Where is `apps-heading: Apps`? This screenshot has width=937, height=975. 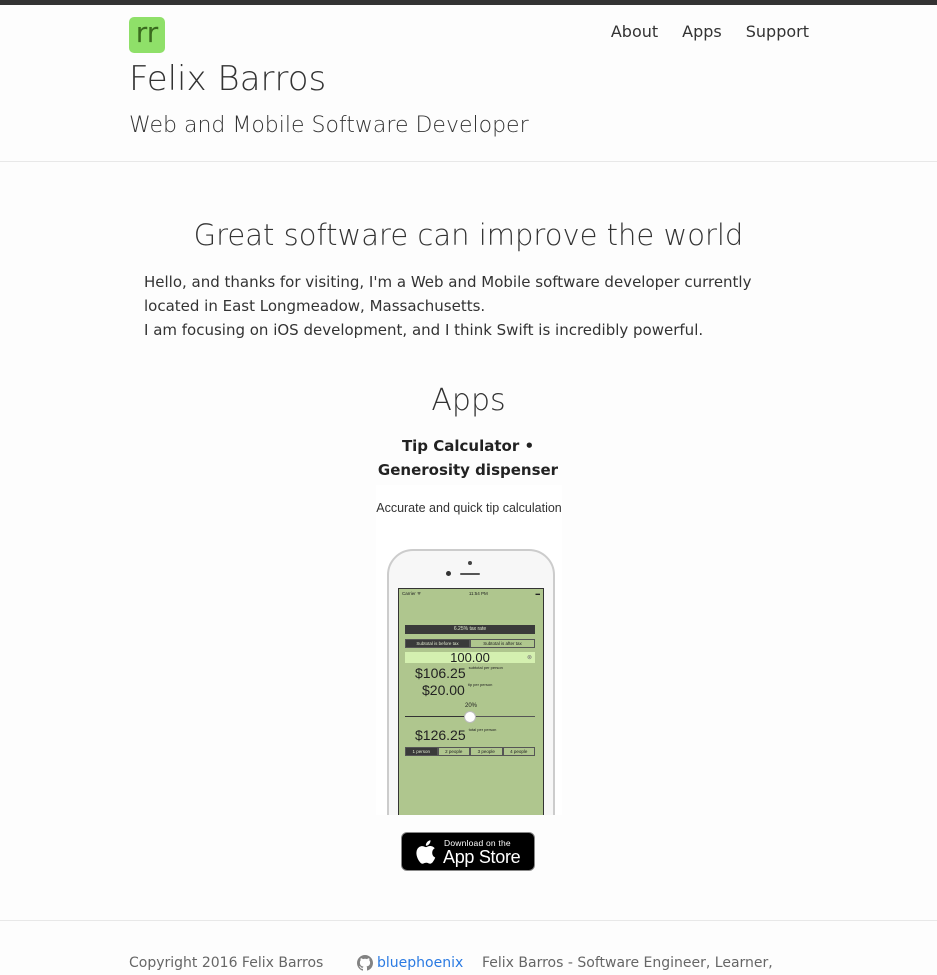 apps-heading: Apps is located at coordinates (468, 400).